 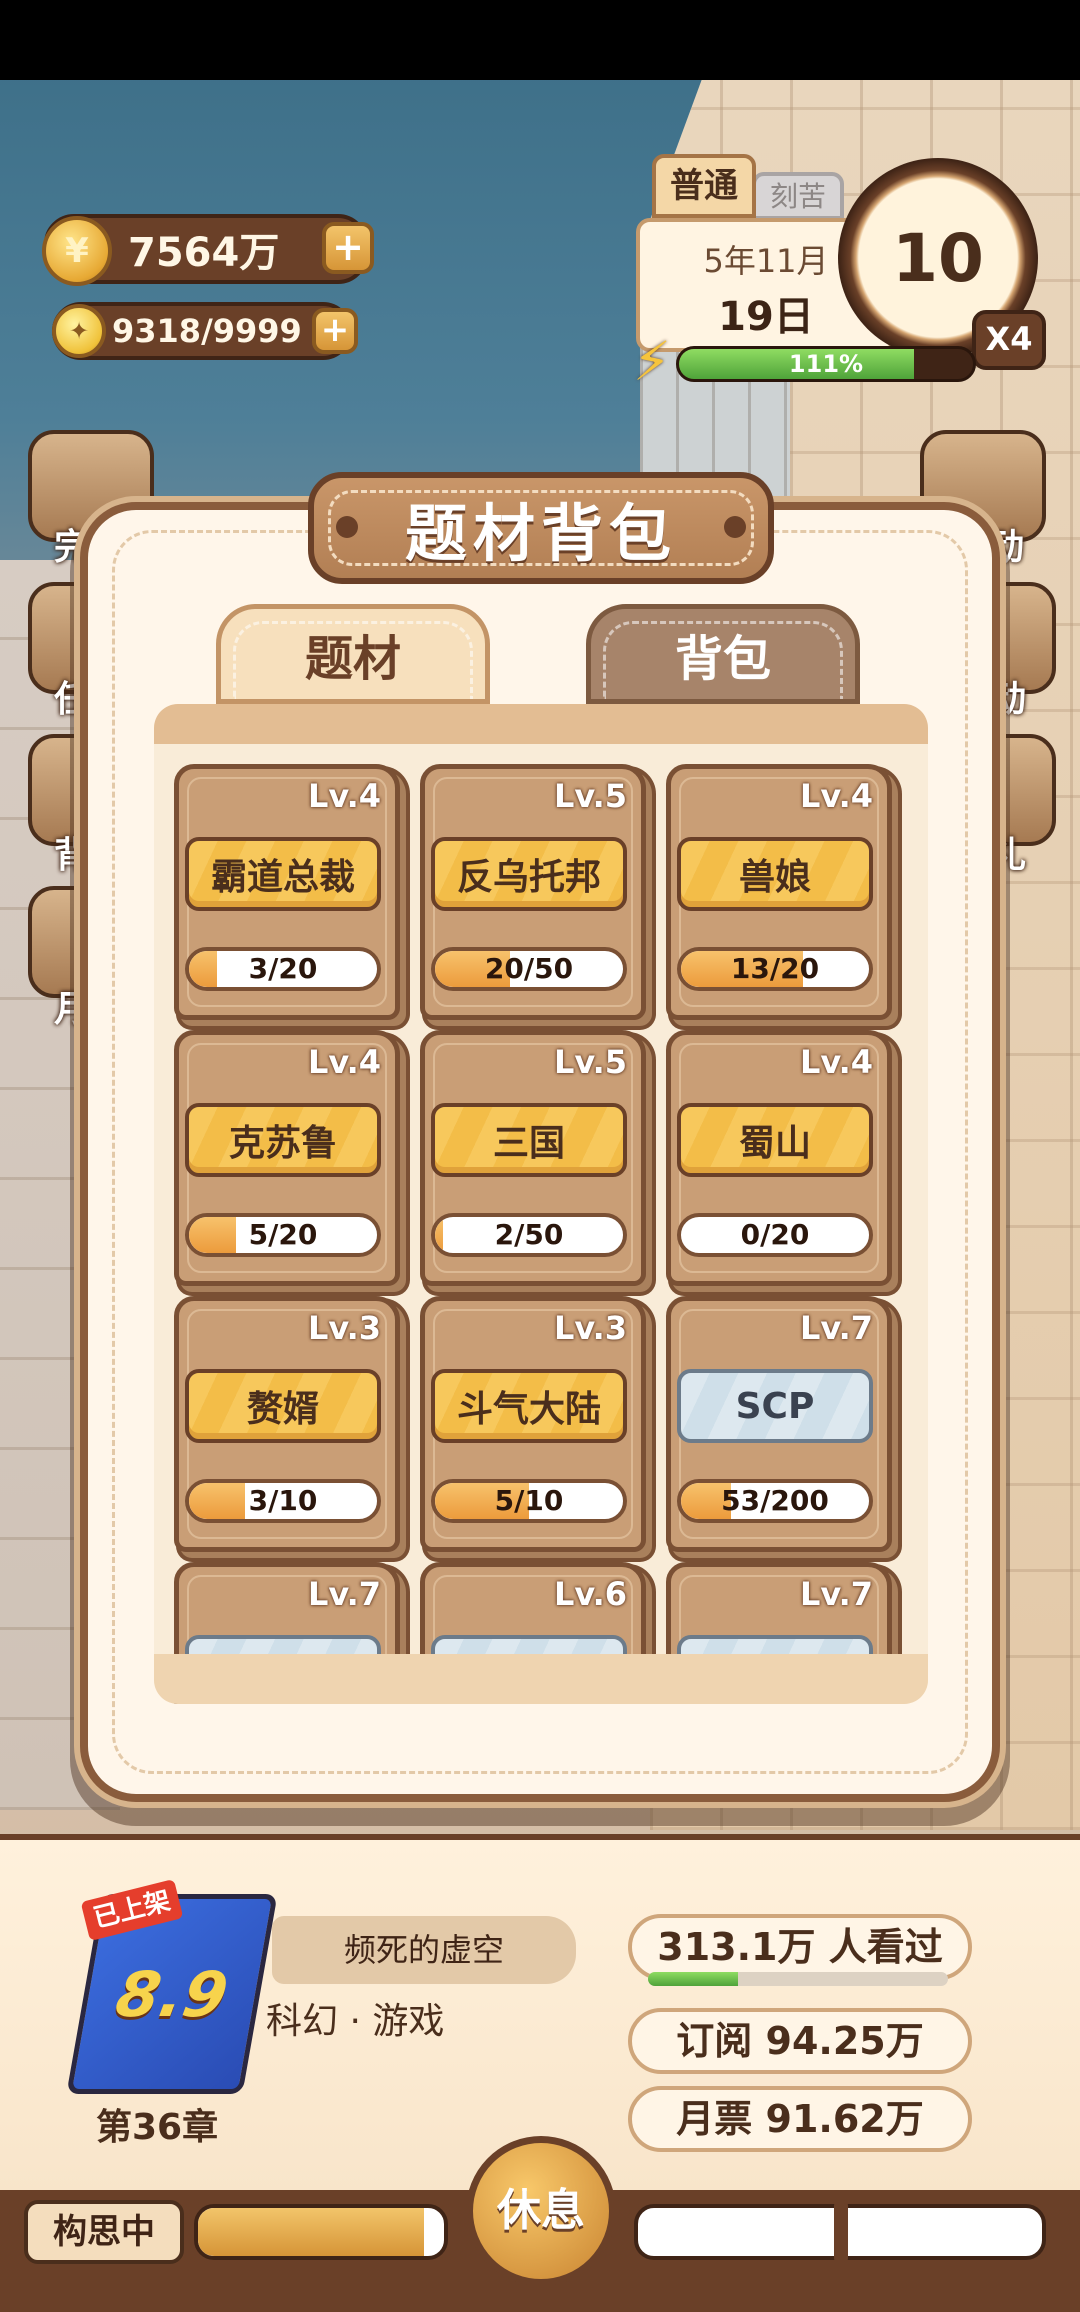 What do you see at coordinates (172, 1994) in the screenshot?
I see `book-score: 8.9` at bounding box center [172, 1994].